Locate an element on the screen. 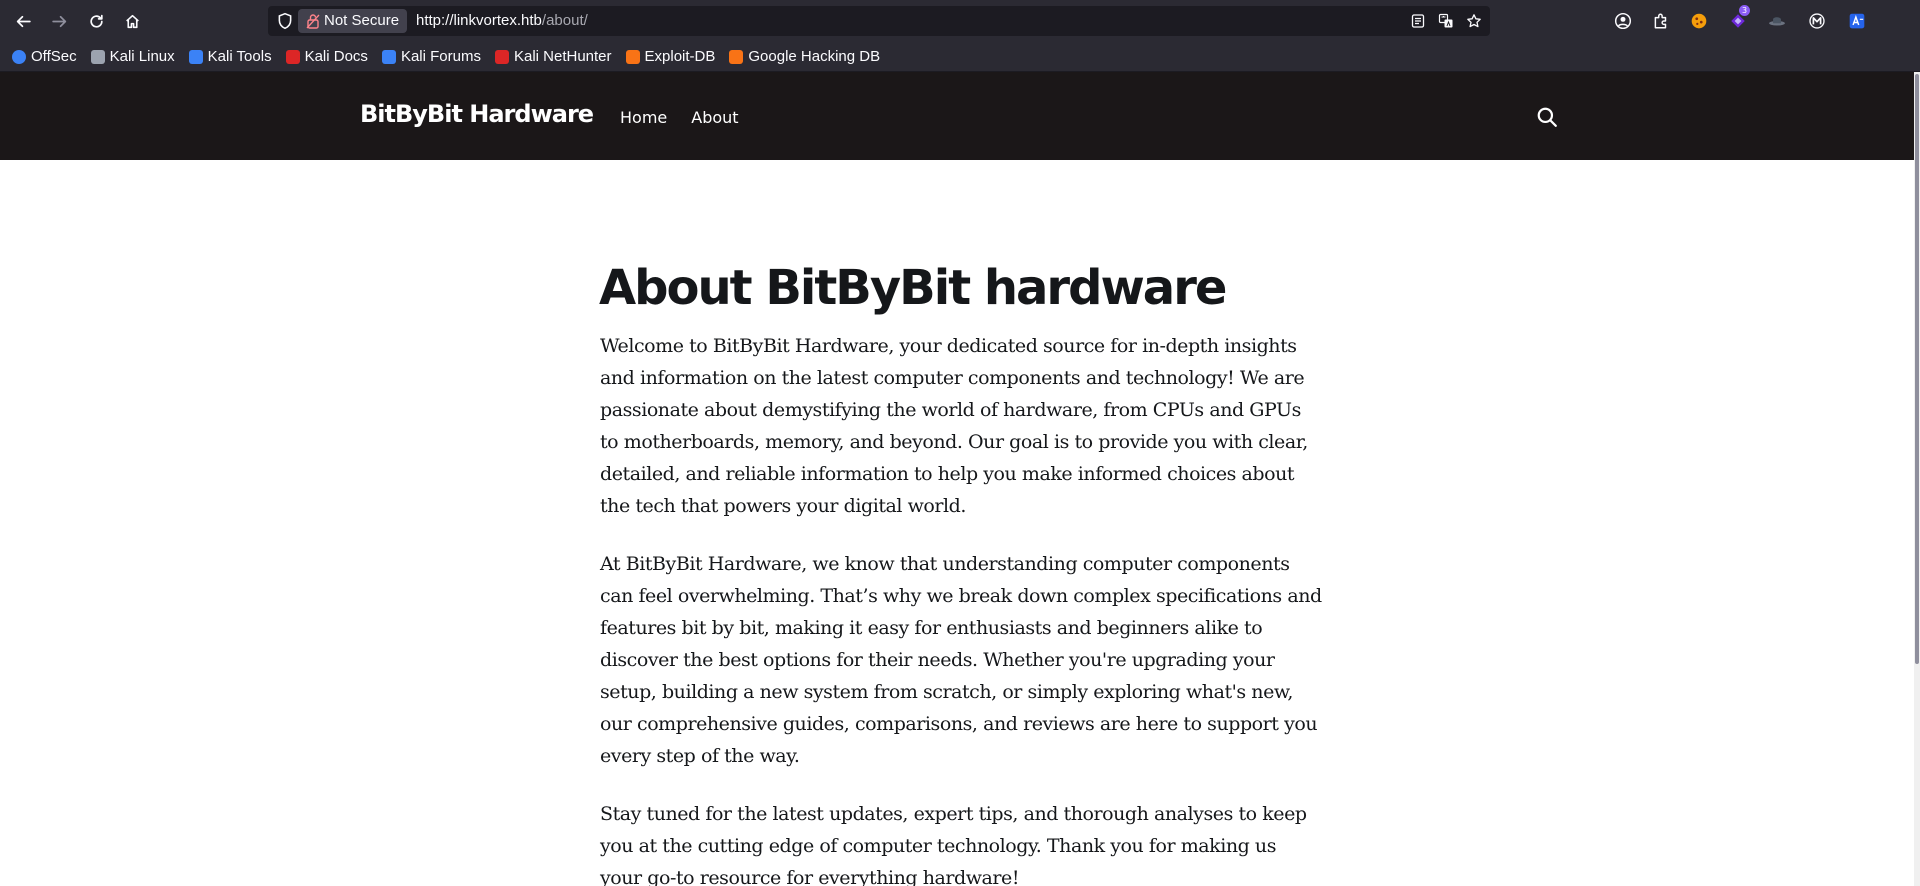  cookie-icon is located at coordinates (1699, 21).